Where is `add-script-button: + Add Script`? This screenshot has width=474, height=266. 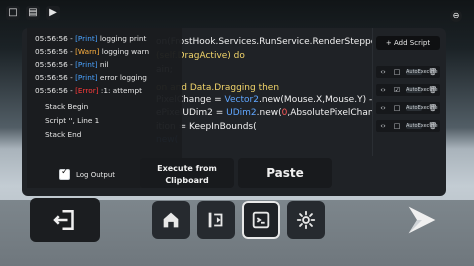 add-script-button: + Add Script is located at coordinates (408, 43).